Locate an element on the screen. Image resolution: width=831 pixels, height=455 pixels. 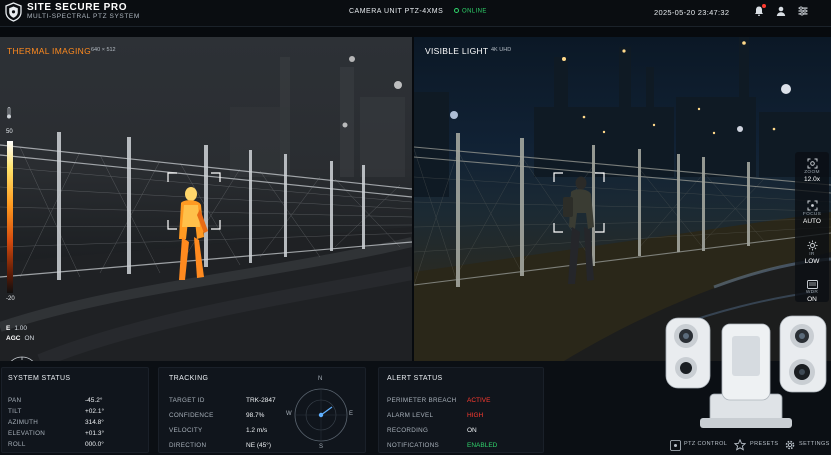
wdr-control: WDR ON is located at coordinates (812, 291).